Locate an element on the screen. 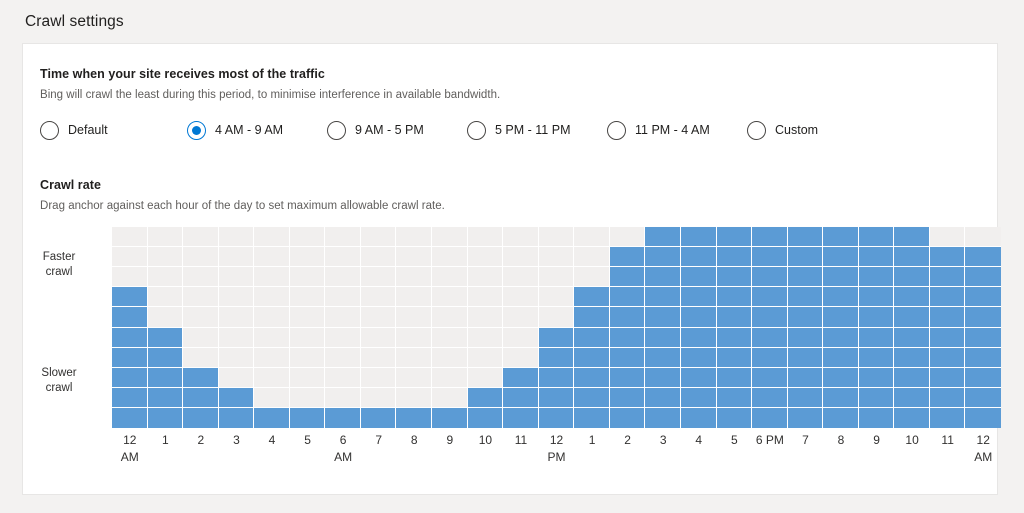  radio-option-3: 5 PM - 11 PM is located at coordinates (518, 130).